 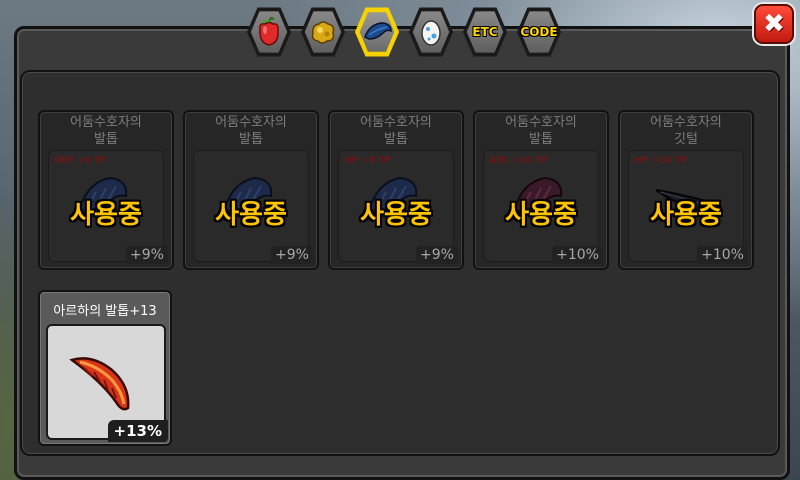 I want to click on close-icon: ✖, so click(x=774, y=24).